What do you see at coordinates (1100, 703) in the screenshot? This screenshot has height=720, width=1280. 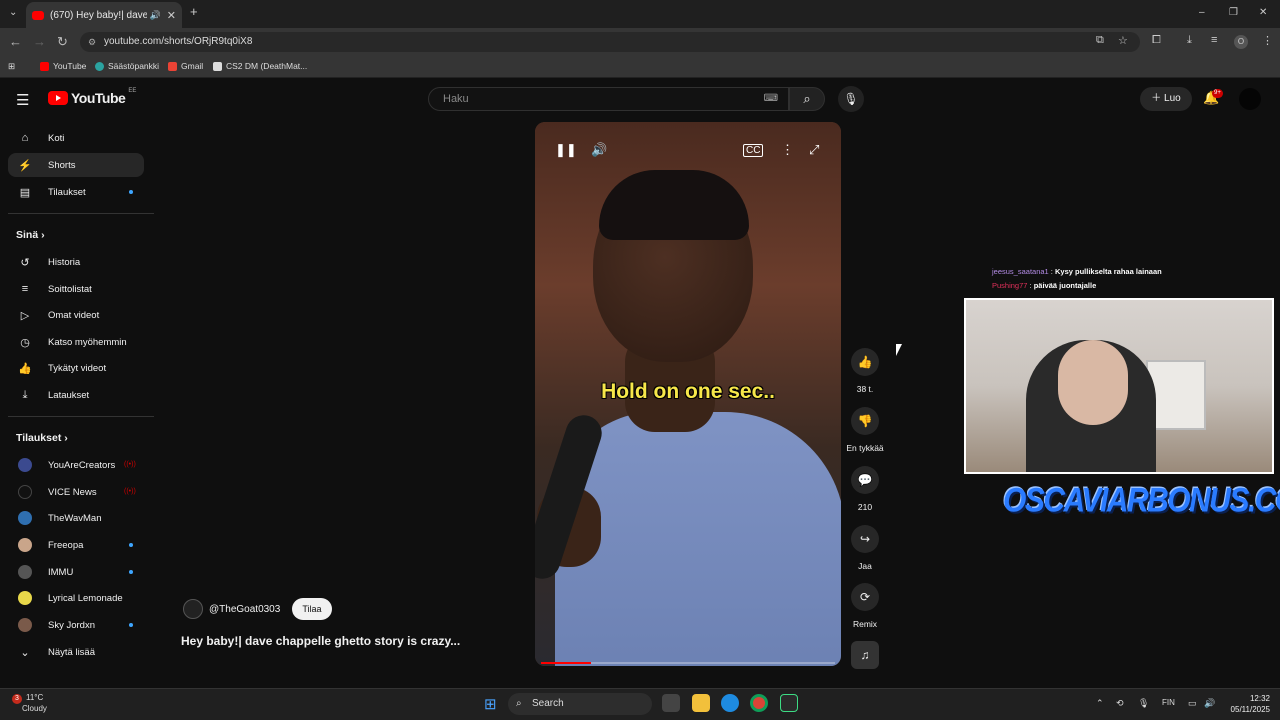 I see `tray-chevron-icon: ⌃` at bounding box center [1100, 703].